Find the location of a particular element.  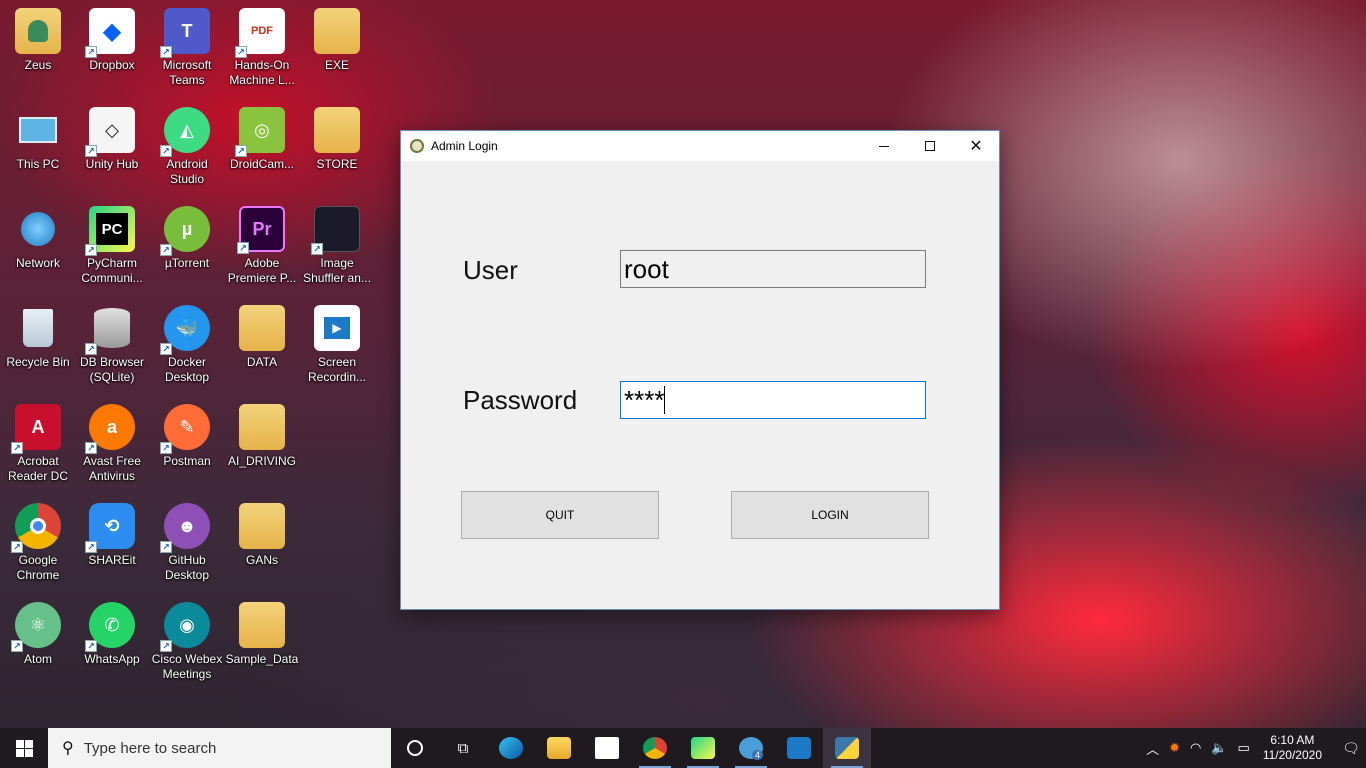

window-titlebar: Admin Login ✕ is located at coordinates (700, 146).